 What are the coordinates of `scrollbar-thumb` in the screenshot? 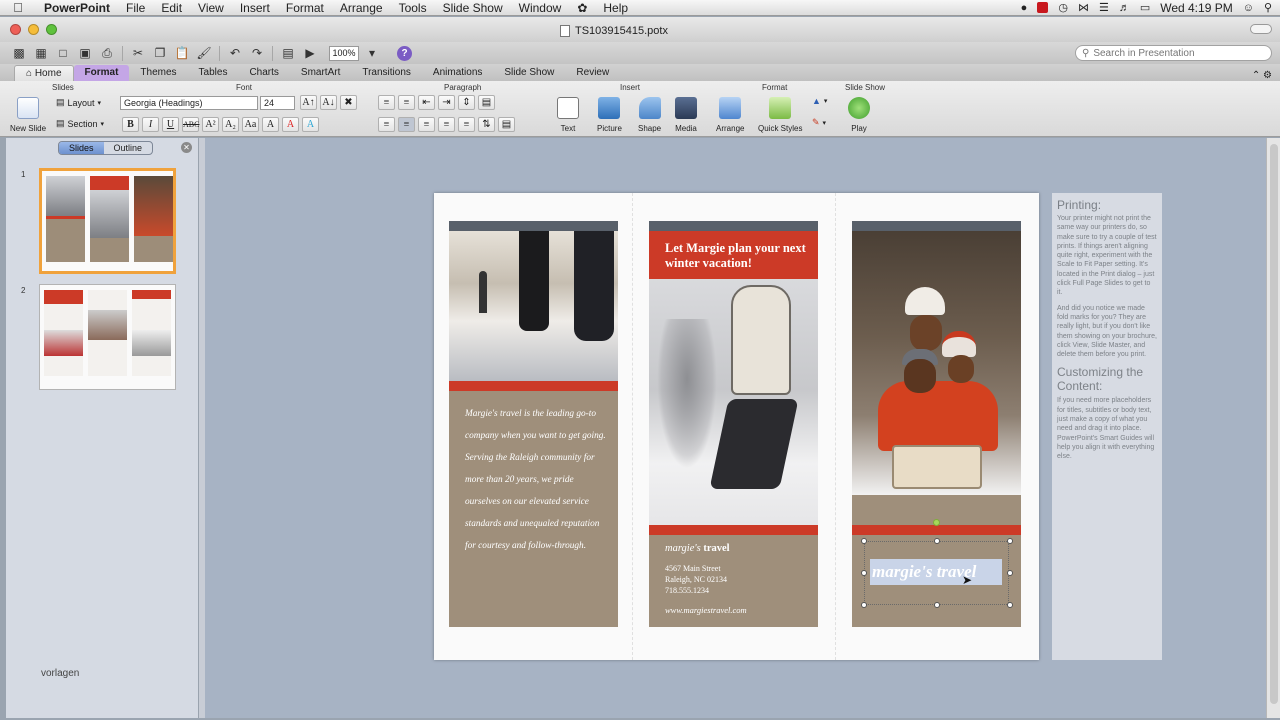 It's located at (1274, 424).